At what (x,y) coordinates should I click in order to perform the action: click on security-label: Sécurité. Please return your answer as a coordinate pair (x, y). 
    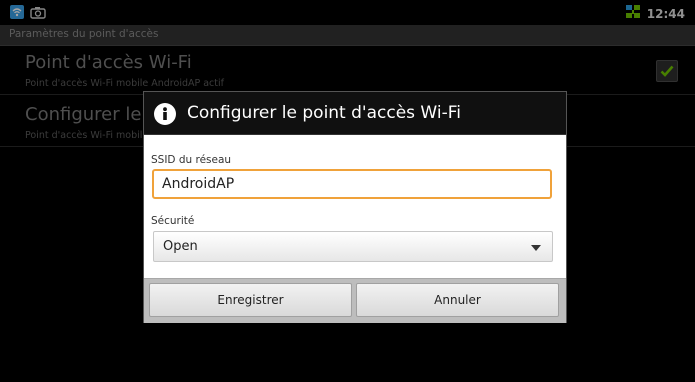
    Looking at the image, I should click on (173, 221).